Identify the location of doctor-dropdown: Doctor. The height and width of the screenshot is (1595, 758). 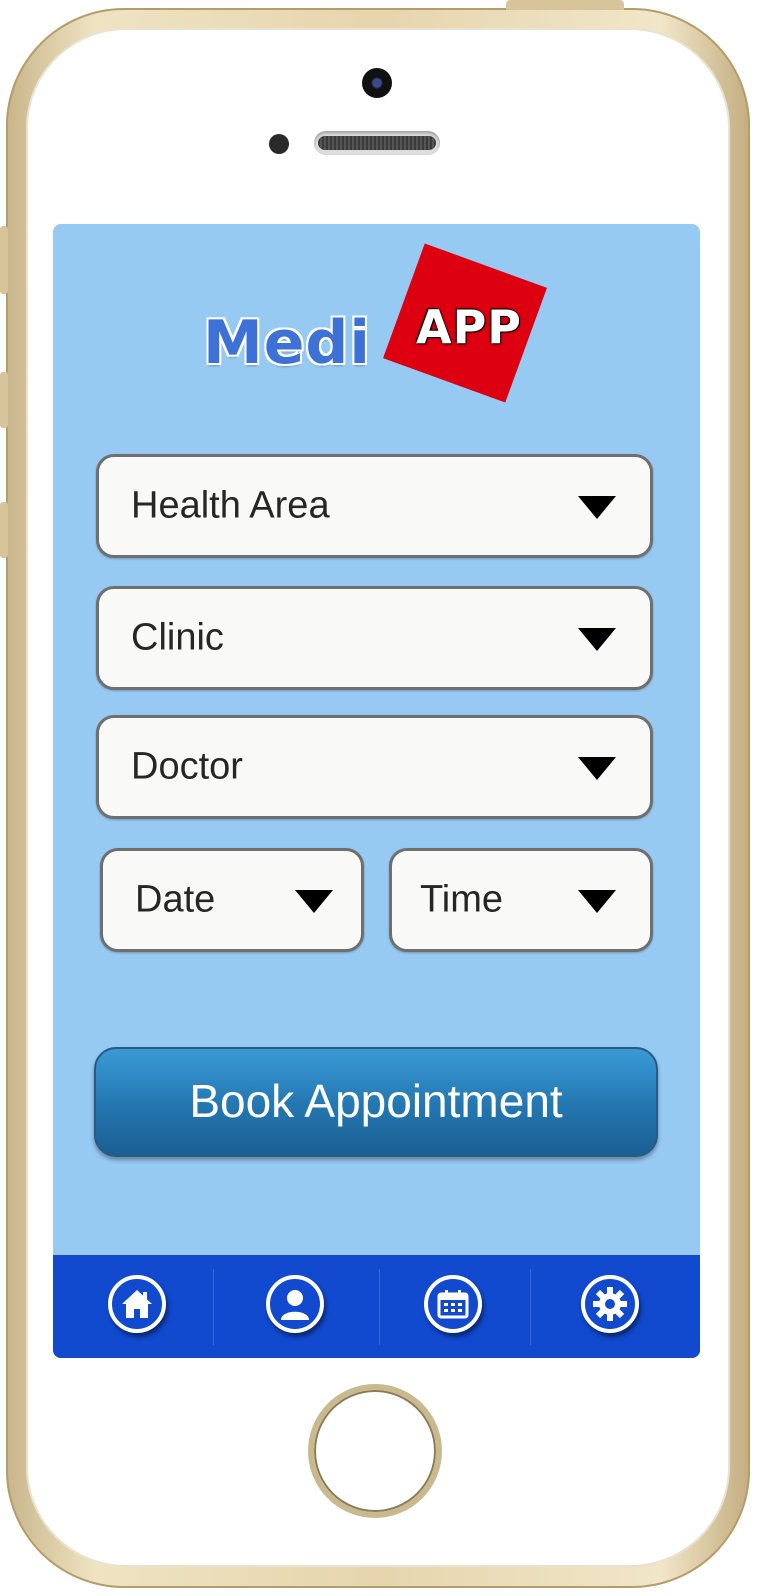
(374, 767).